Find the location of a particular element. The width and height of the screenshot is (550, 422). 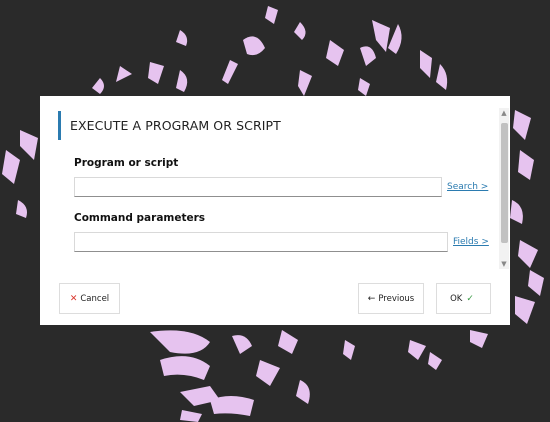

close-icon: ✕ is located at coordinates (73, 298).